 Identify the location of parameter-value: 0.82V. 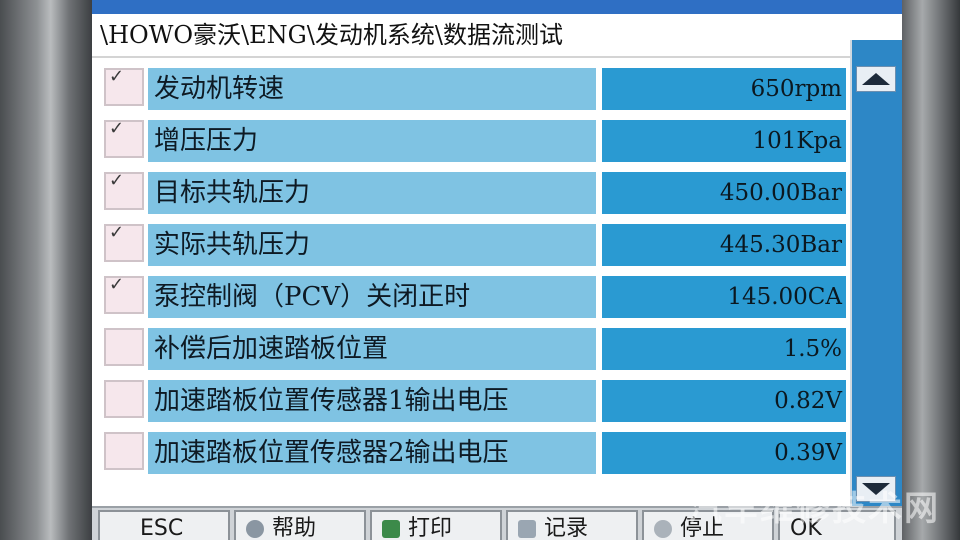
(724, 401).